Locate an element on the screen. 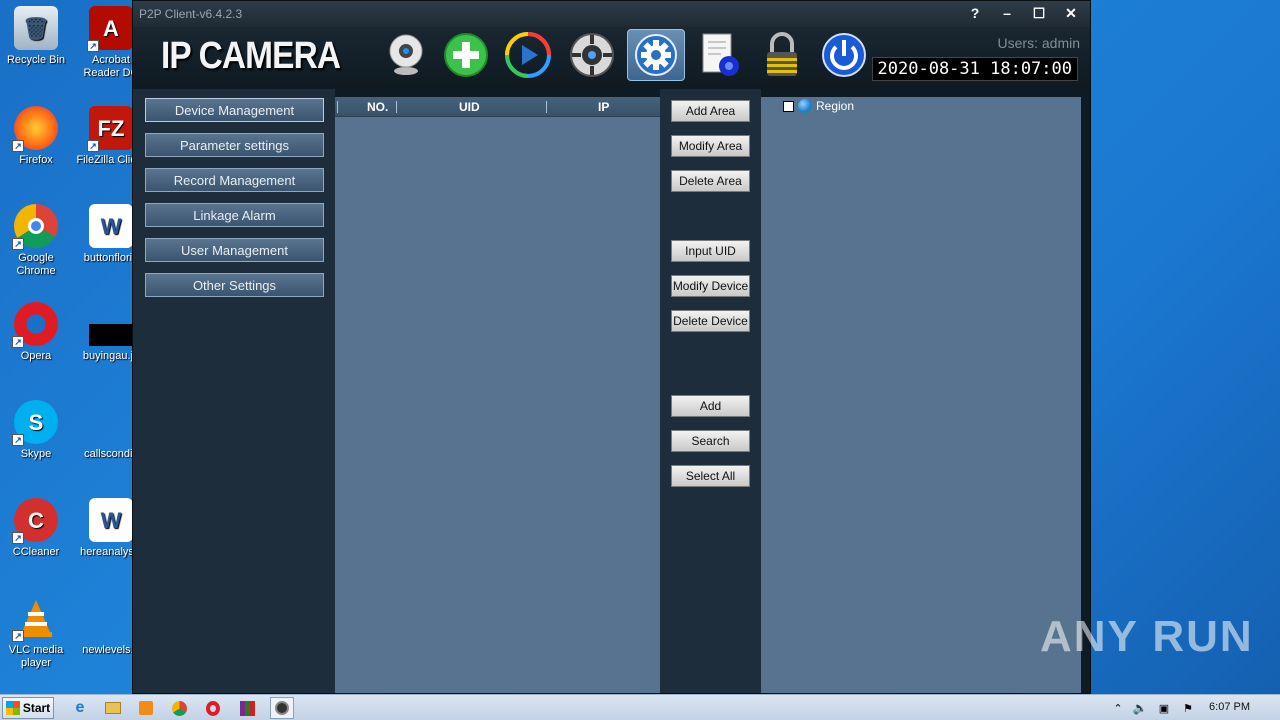  desktop-icon-ccleaner: C ↗ CCleaner is located at coordinates (36, 528).